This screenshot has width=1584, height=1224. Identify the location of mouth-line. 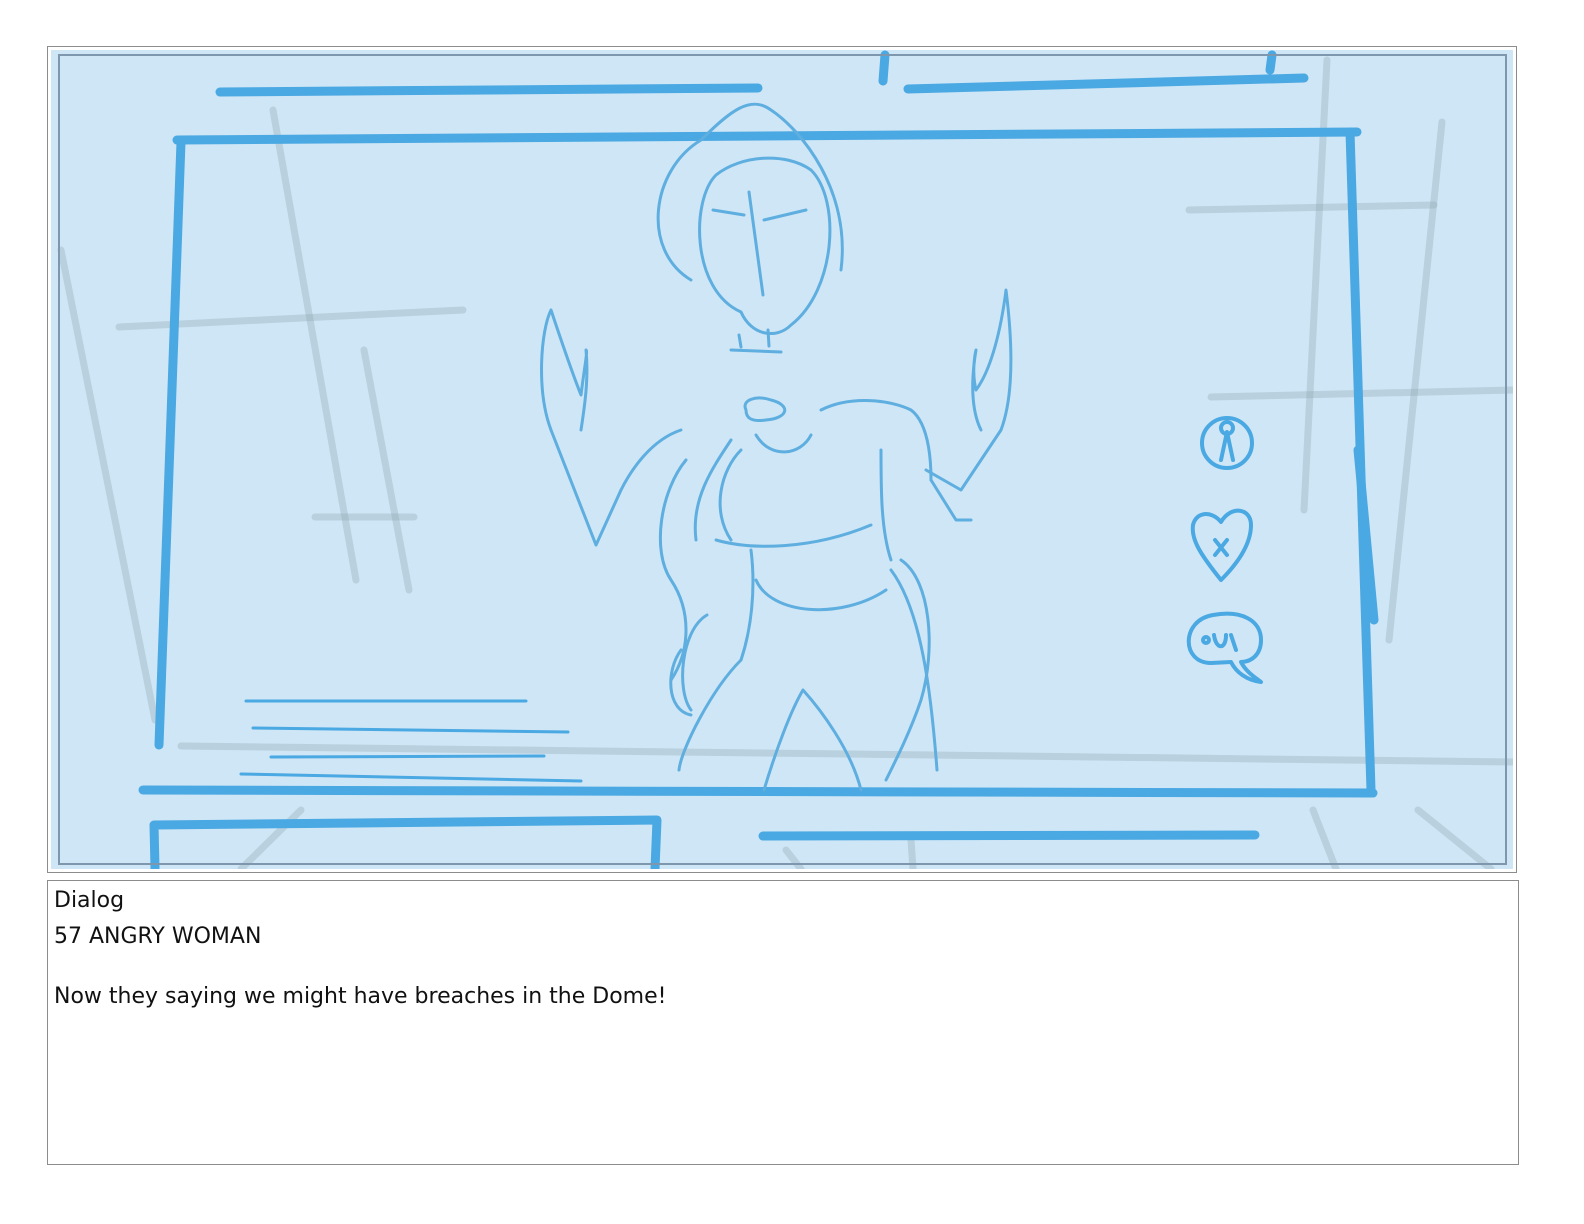
(756, 351).